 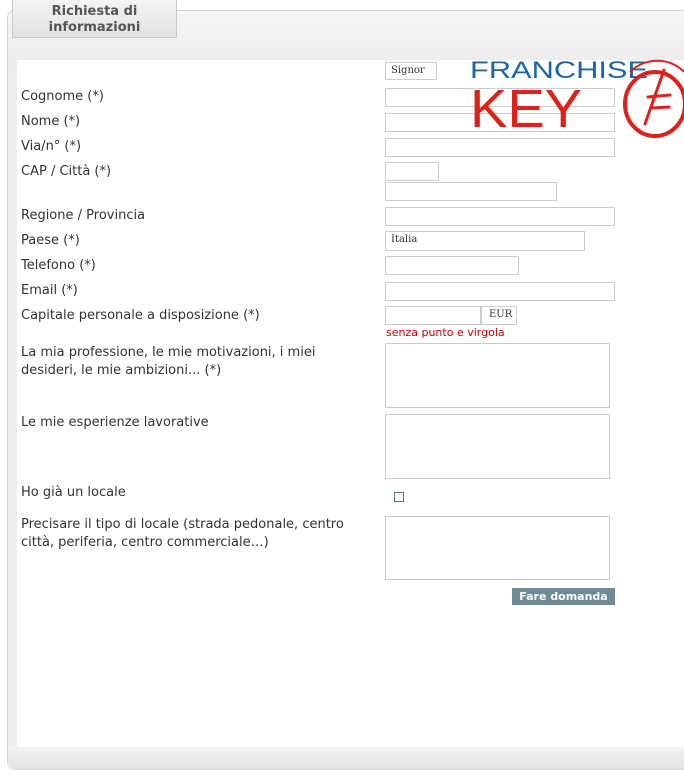 What do you see at coordinates (62, 96) in the screenshot?
I see `label-cognome: Cognome (*)` at bounding box center [62, 96].